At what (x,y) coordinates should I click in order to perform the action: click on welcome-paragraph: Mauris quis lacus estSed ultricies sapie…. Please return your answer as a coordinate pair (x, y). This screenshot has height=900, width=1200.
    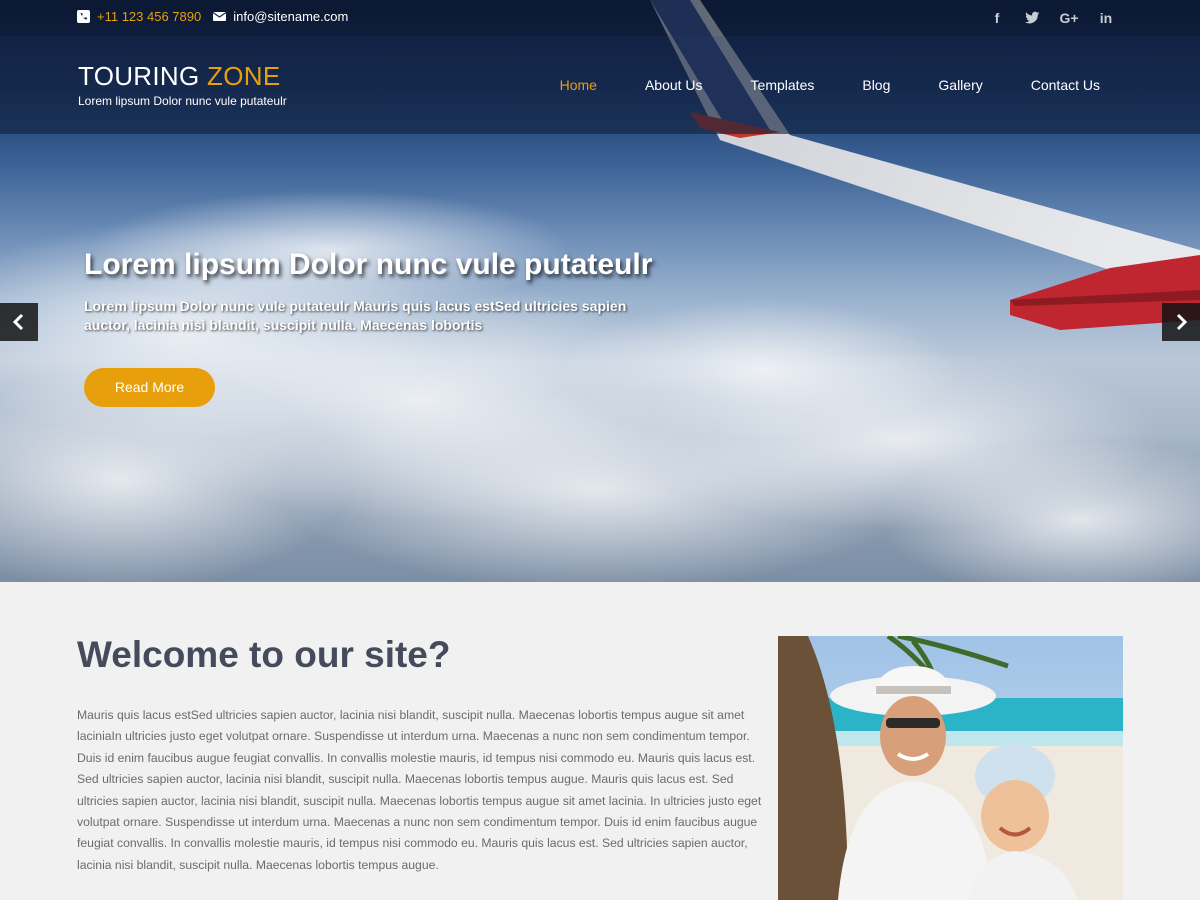
    Looking at the image, I should click on (419, 790).